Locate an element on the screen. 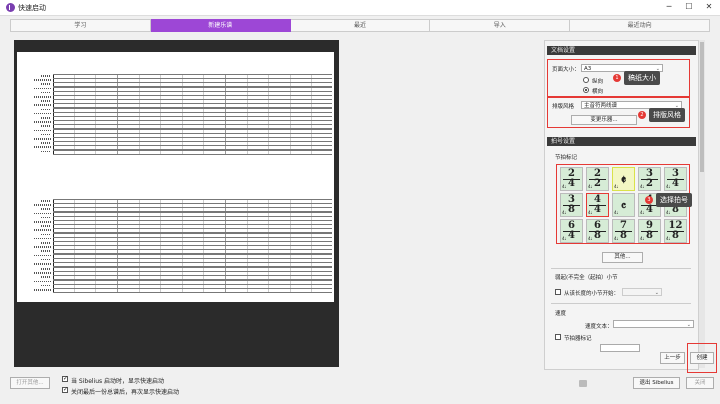 This screenshot has height=404, width=720. tab-recent: 最近 is located at coordinates (360, 25).